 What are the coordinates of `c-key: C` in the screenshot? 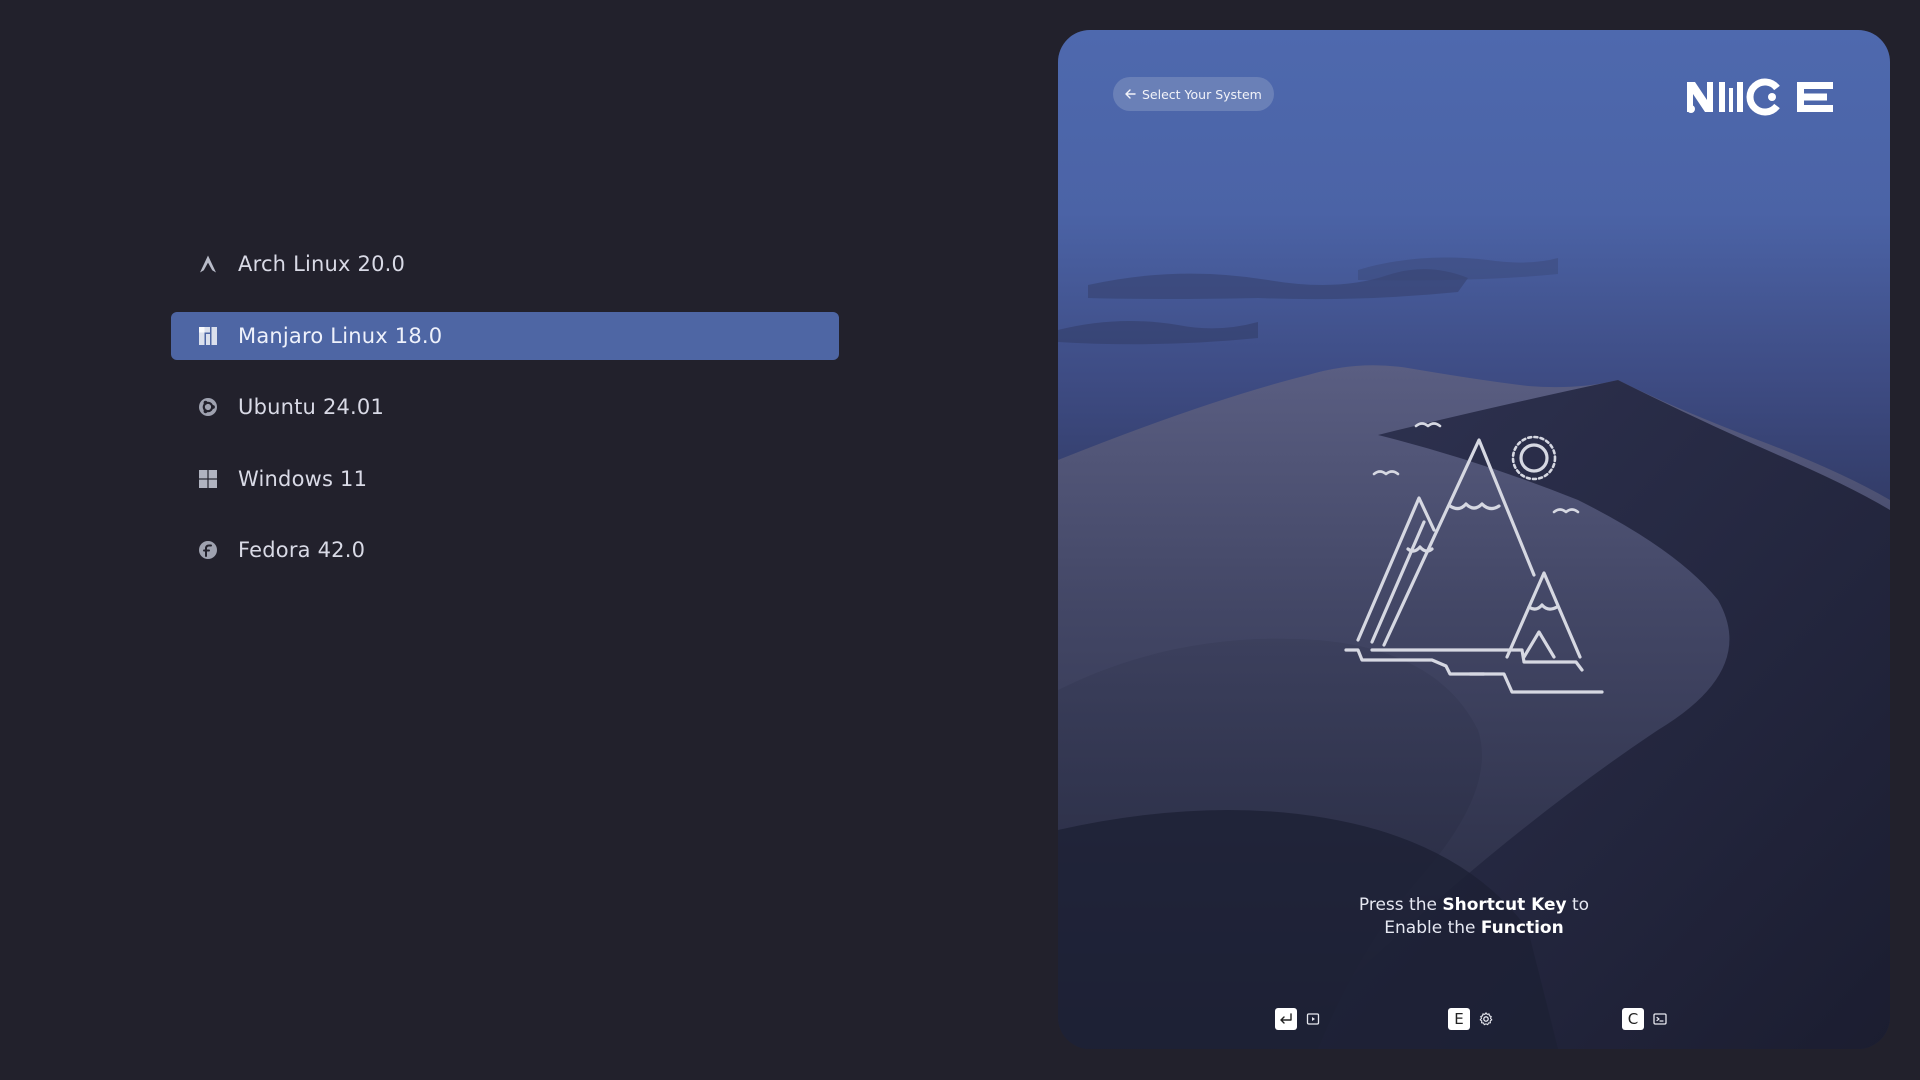 It's located at (1633, 1019).